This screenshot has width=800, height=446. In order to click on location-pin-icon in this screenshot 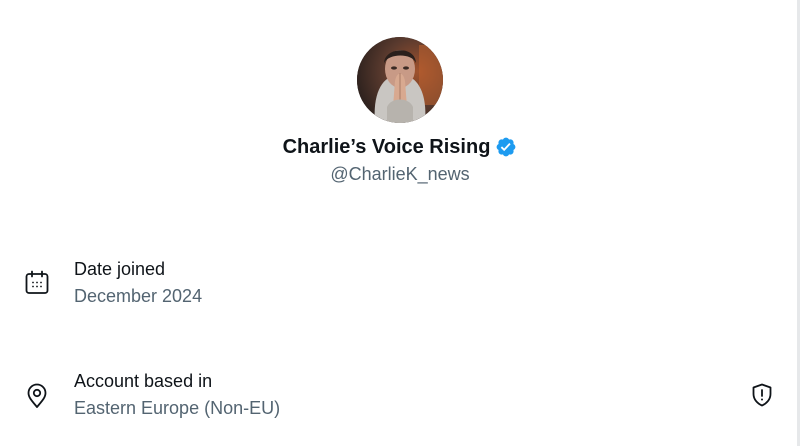, I will do `click(37, 396)`.